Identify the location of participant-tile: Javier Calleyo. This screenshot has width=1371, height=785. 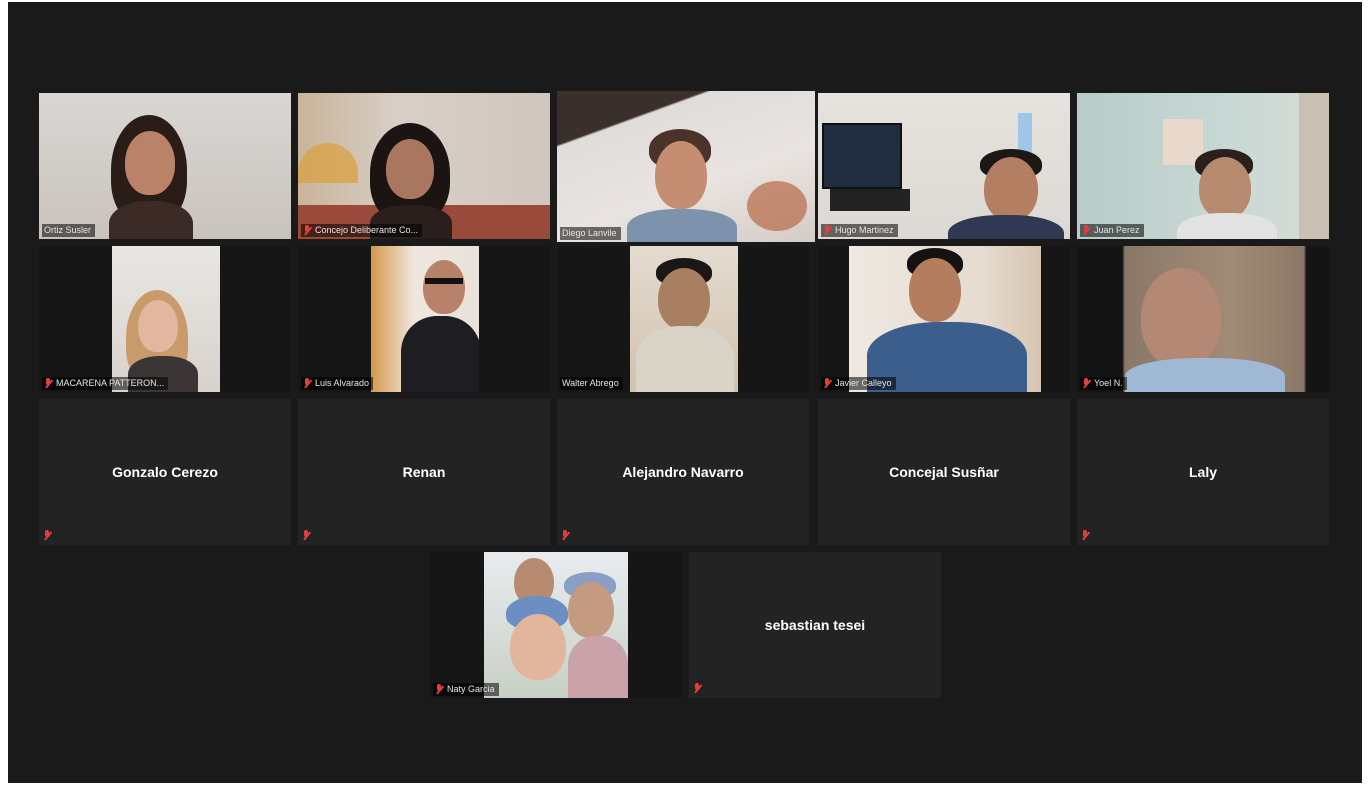
(944, 319).